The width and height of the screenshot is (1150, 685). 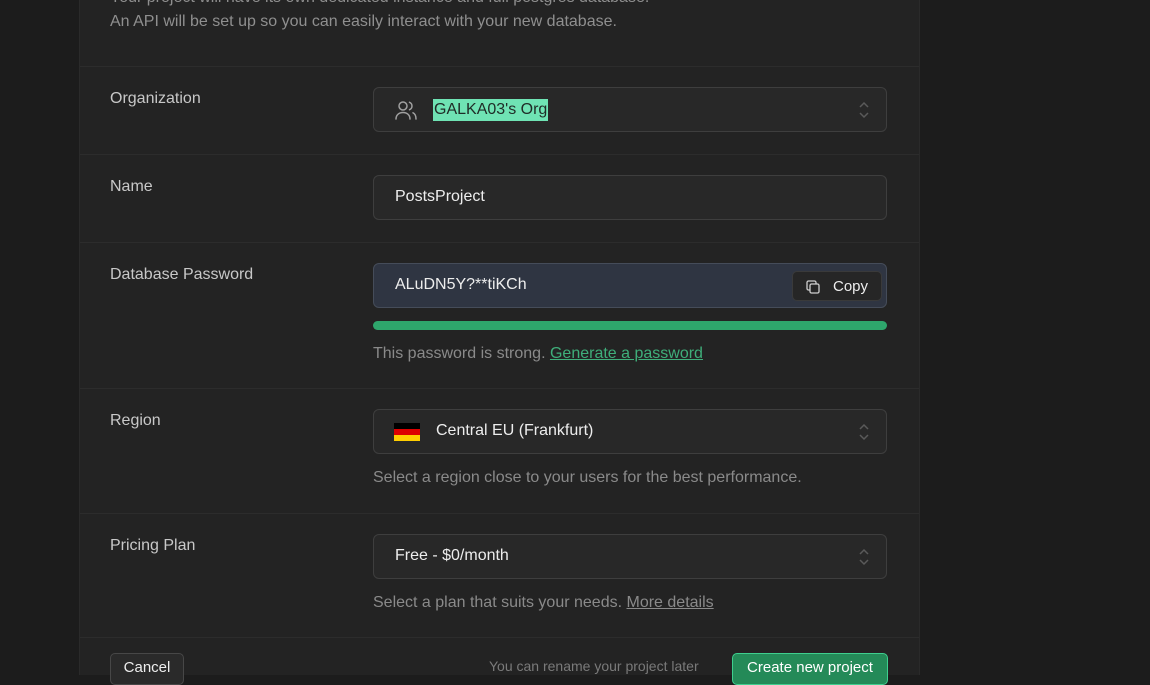 What do you see at coordinates (407, 432) in the screenshot?
I see `germany-flag-icon` at bounding box center [407, 432].